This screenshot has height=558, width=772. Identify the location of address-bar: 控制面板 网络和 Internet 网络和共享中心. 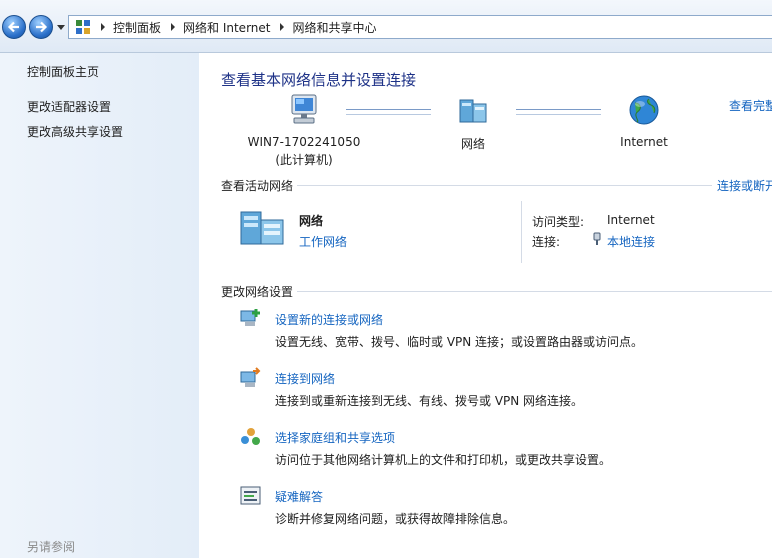
(386, 26).